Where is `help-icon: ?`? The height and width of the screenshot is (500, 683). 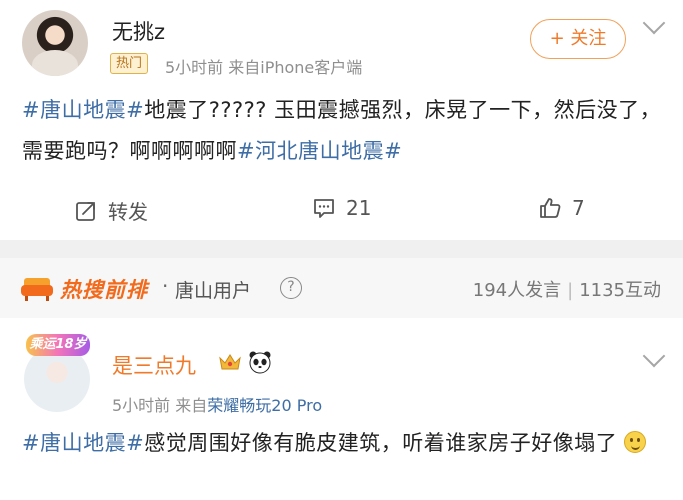 help-icon: ? is located at coordinates (291, 288).